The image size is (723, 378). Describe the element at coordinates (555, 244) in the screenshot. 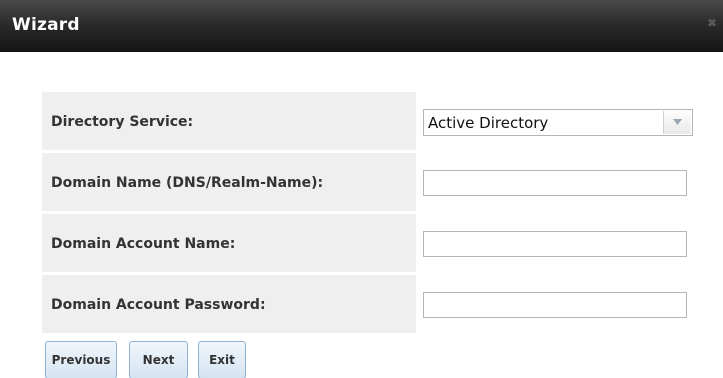

I see `domain-account-name-input` at that location.